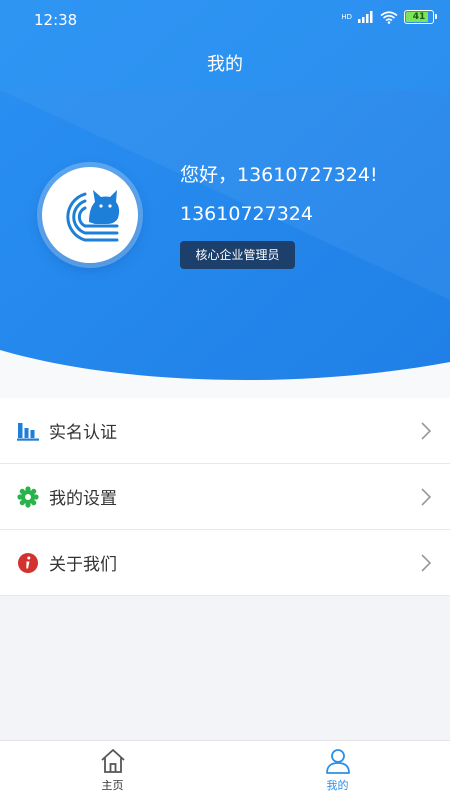 This screenshot has height=800, width=450. Describe the element at coordinates (28, 563) in the screenshot. I see `info-icon` at that location.